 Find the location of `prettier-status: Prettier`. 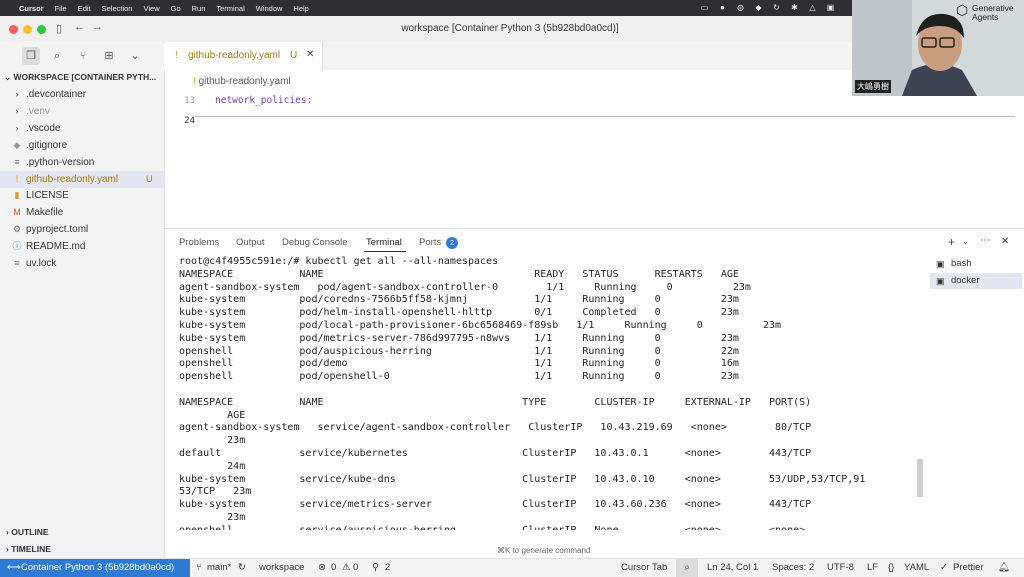

prettier-status: Prettier is located at coordinates (968, 568).